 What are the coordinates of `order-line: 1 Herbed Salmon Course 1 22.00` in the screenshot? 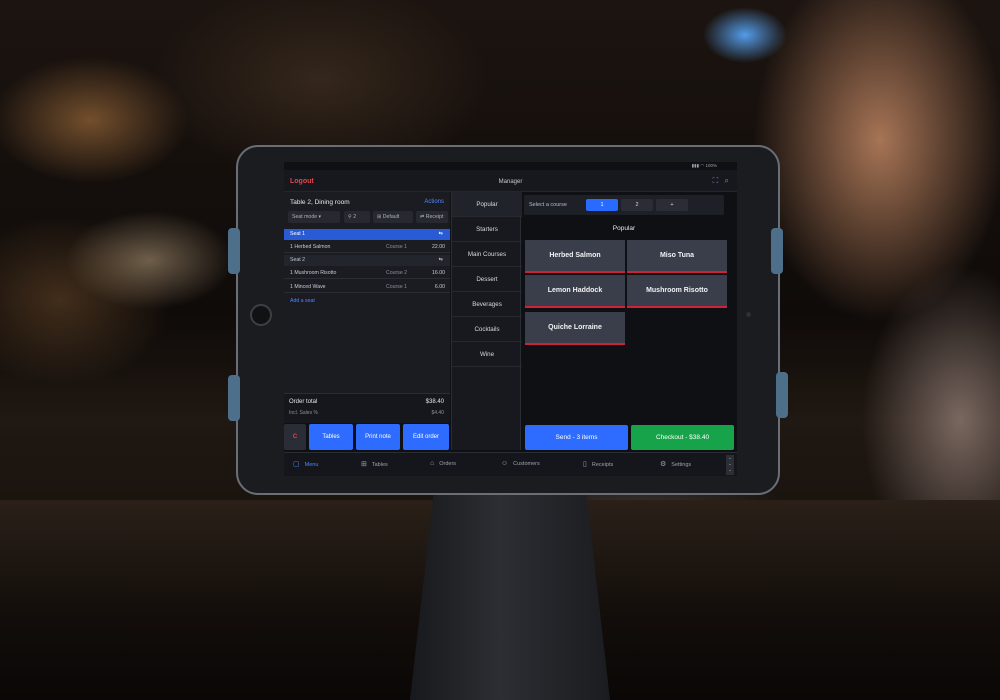 It's located at (367, 247).